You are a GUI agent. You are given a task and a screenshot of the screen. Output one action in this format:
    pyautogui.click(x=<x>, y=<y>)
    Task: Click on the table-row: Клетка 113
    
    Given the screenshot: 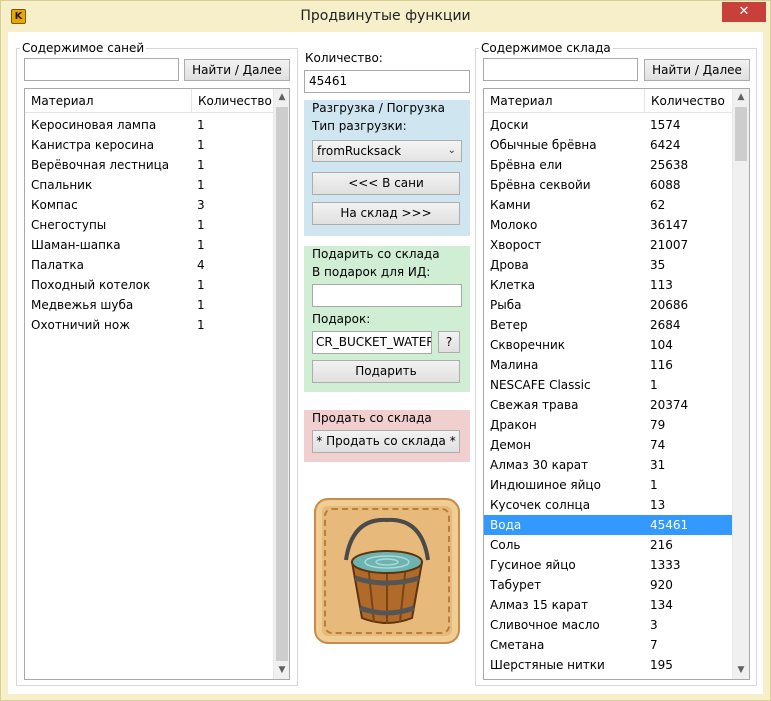 What is the action you would take?
    pyautogui.click(x=608, y=285)
    